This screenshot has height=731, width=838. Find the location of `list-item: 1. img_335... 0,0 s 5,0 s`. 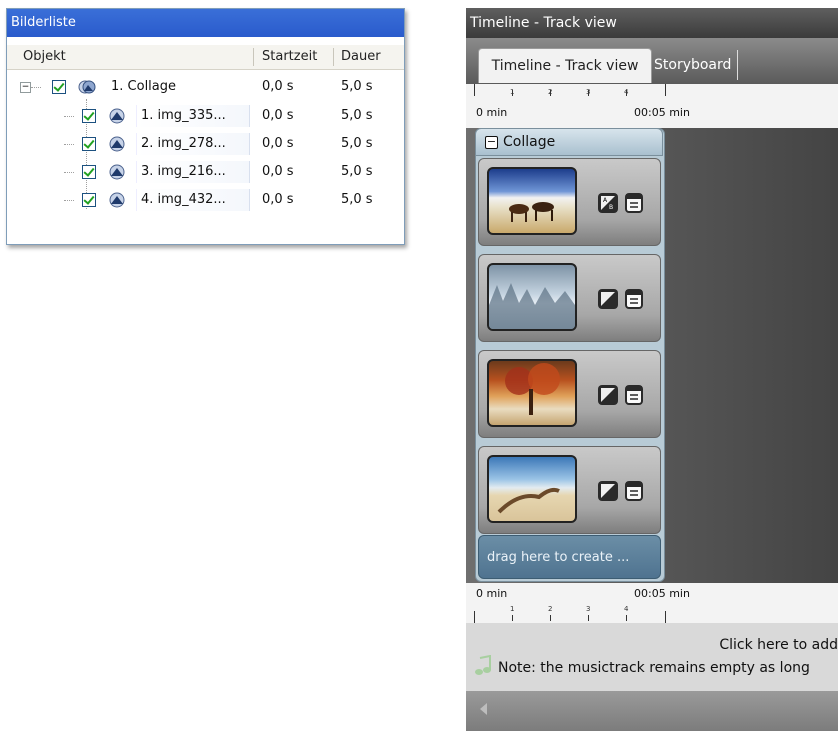

list-item: 1. img_335... 0,0 s 5,0 s is located at coordinates (205, 116).